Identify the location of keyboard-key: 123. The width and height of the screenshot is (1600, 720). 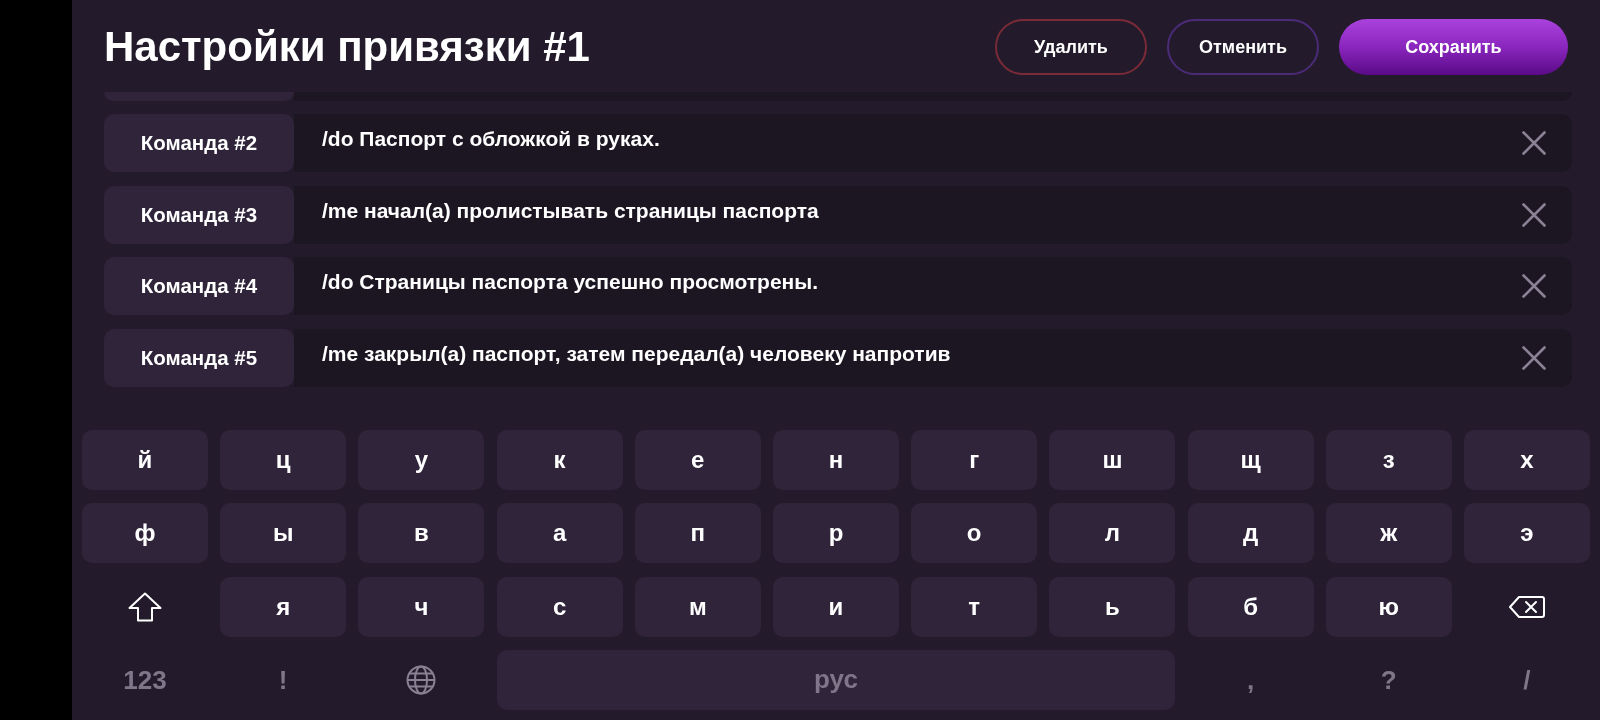
(145, 679).